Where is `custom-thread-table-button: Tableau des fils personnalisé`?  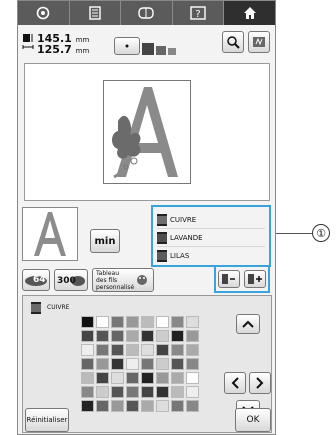 custom-thread-table-button: Tableau des fils personnalisé is located at coordinates (123, 280).